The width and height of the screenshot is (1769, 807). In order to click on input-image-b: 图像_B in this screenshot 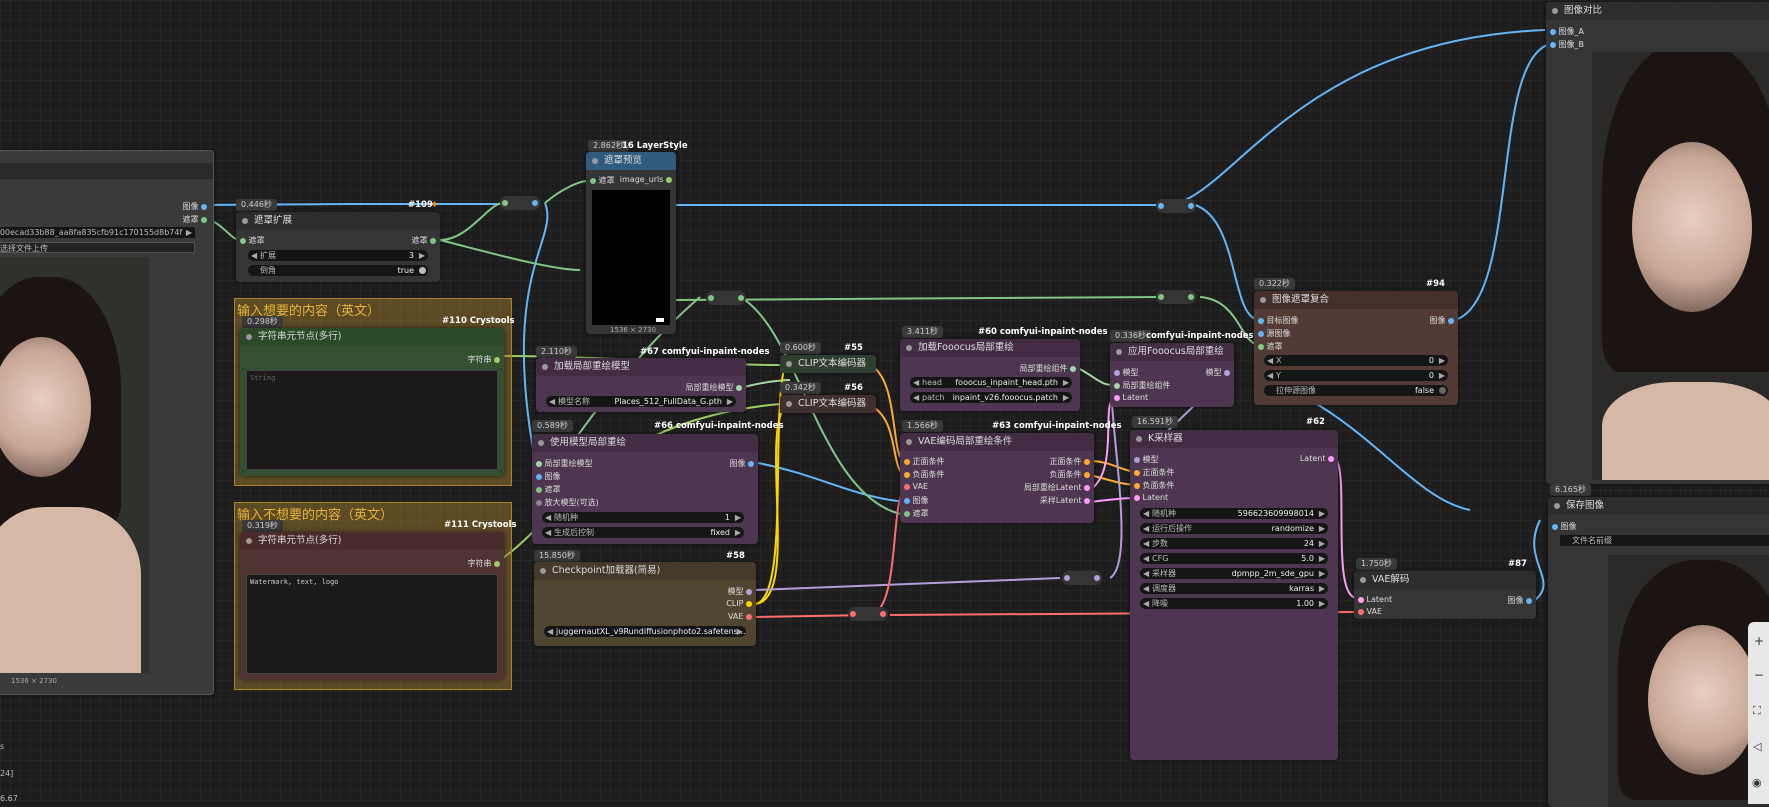, I will do `click(1567, 44)`.